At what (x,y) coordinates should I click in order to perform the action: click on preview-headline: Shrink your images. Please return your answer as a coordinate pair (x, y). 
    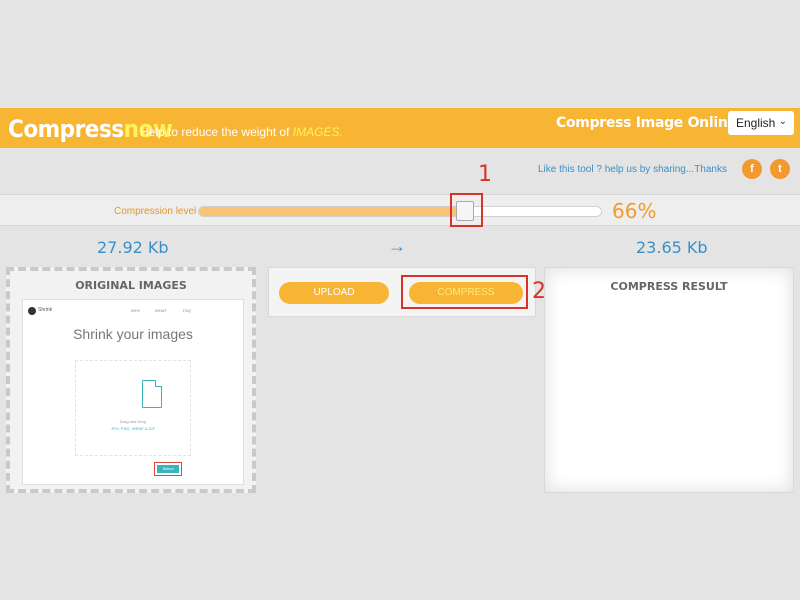
    Looking at the image, I should click on (133, 334).